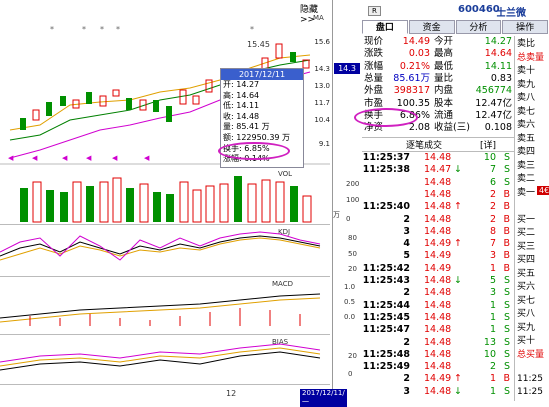 This screenshot has width=549, height=407. I want to click on kdj-panel: KDJ, so click(165, 251).